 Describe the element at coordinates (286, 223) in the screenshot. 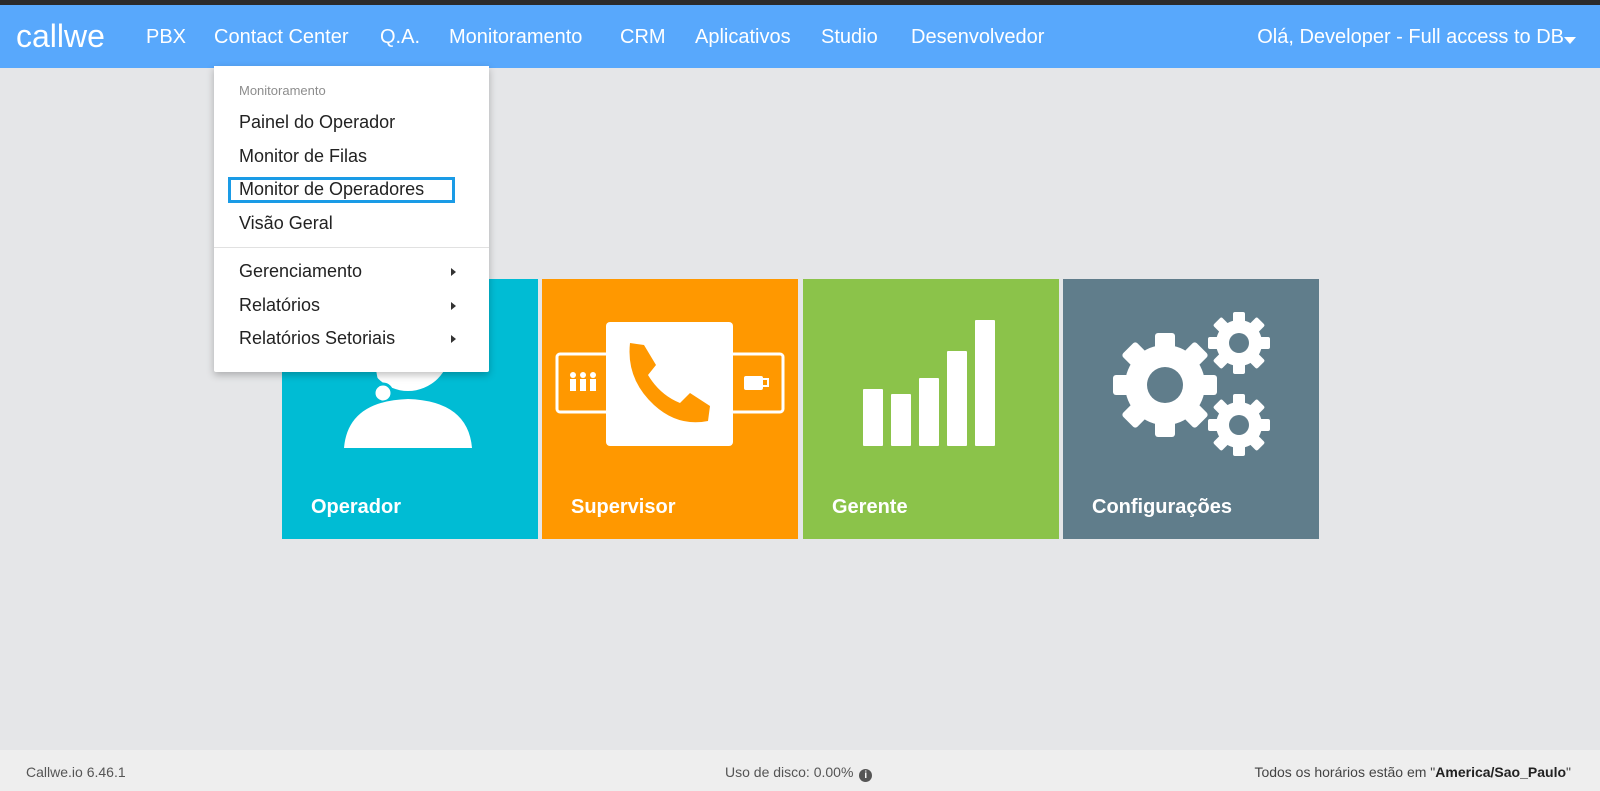

I see `menu-item-visao-geral: Visão Geral` at that location.